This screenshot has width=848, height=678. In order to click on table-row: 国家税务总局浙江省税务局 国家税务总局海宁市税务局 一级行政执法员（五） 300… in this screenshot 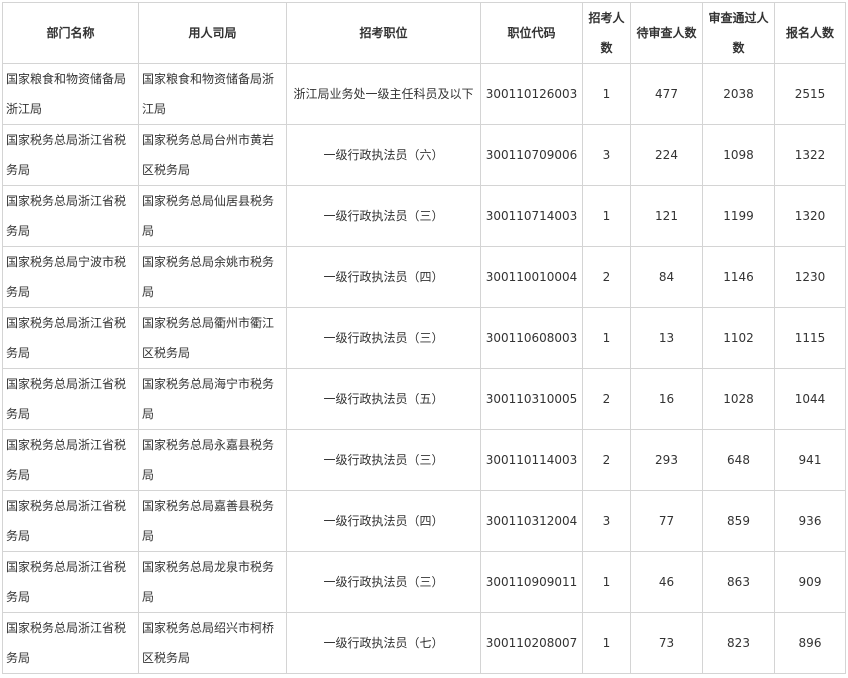, I will do `click(424, 399)`.